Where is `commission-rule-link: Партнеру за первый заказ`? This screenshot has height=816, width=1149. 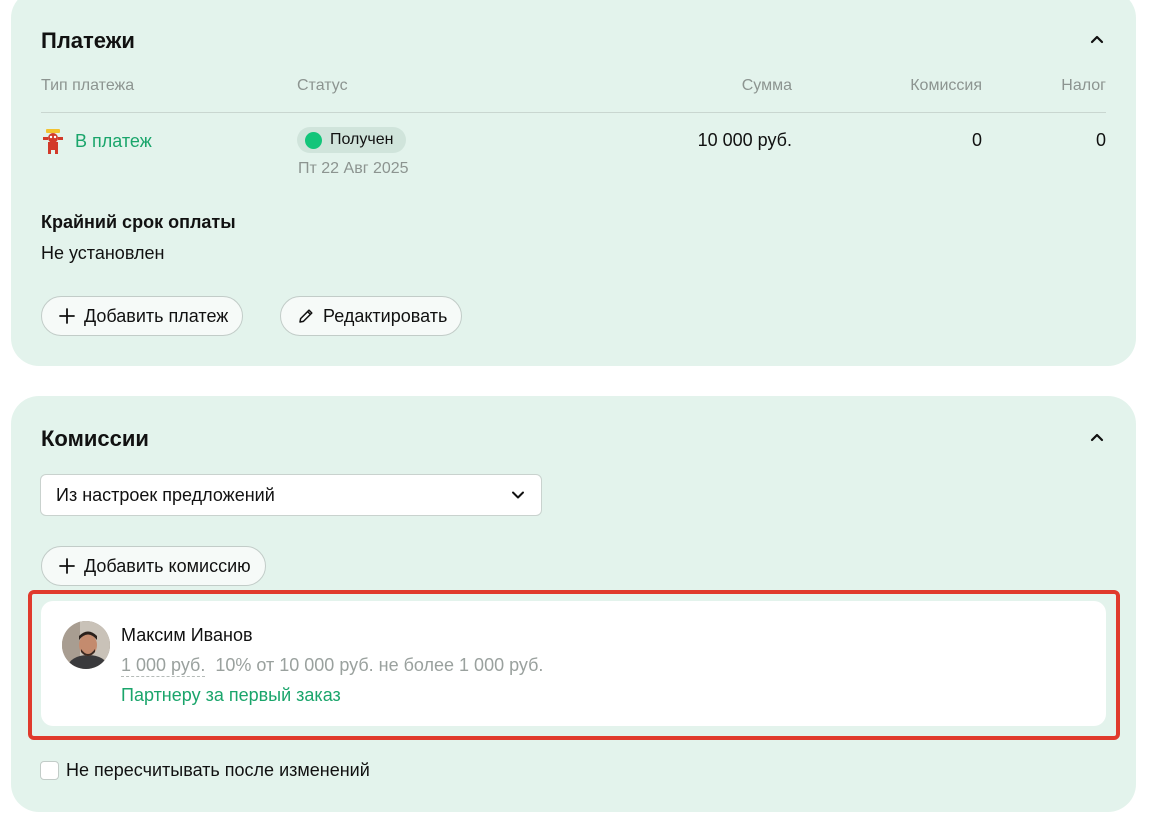
commission-rule-link: Партнеру за первый заказ is located at coordinates (231, 695).